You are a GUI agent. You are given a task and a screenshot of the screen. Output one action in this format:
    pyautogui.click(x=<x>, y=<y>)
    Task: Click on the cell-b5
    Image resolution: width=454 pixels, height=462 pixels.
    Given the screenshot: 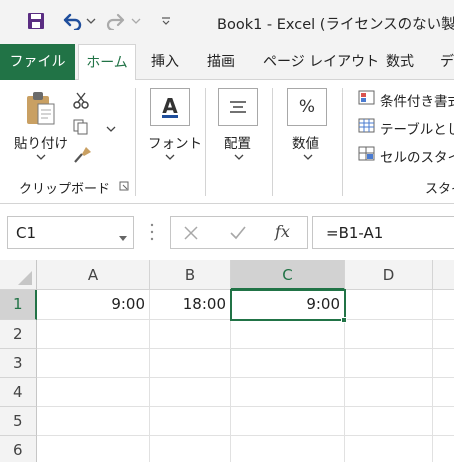 What is the action you would take?
    pyautogui.click(x=190, y=421)
    